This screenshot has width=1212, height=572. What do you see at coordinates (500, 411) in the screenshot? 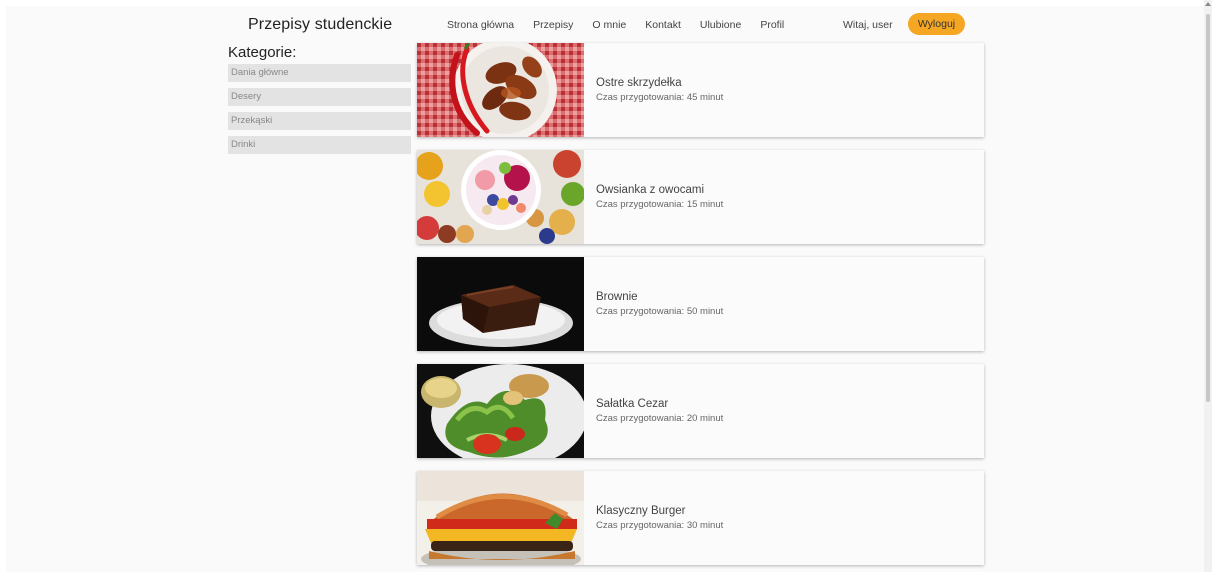
I see `recipe-image-caesar-salad` at bounding box center [500, 411].